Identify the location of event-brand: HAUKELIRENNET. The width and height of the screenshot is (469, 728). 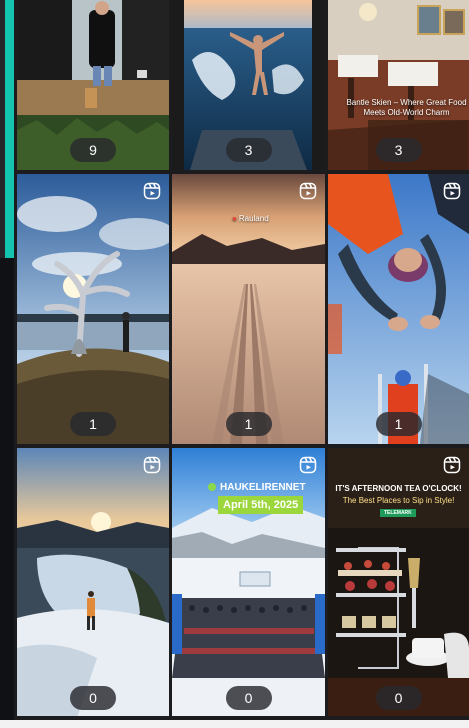
(257, 487).